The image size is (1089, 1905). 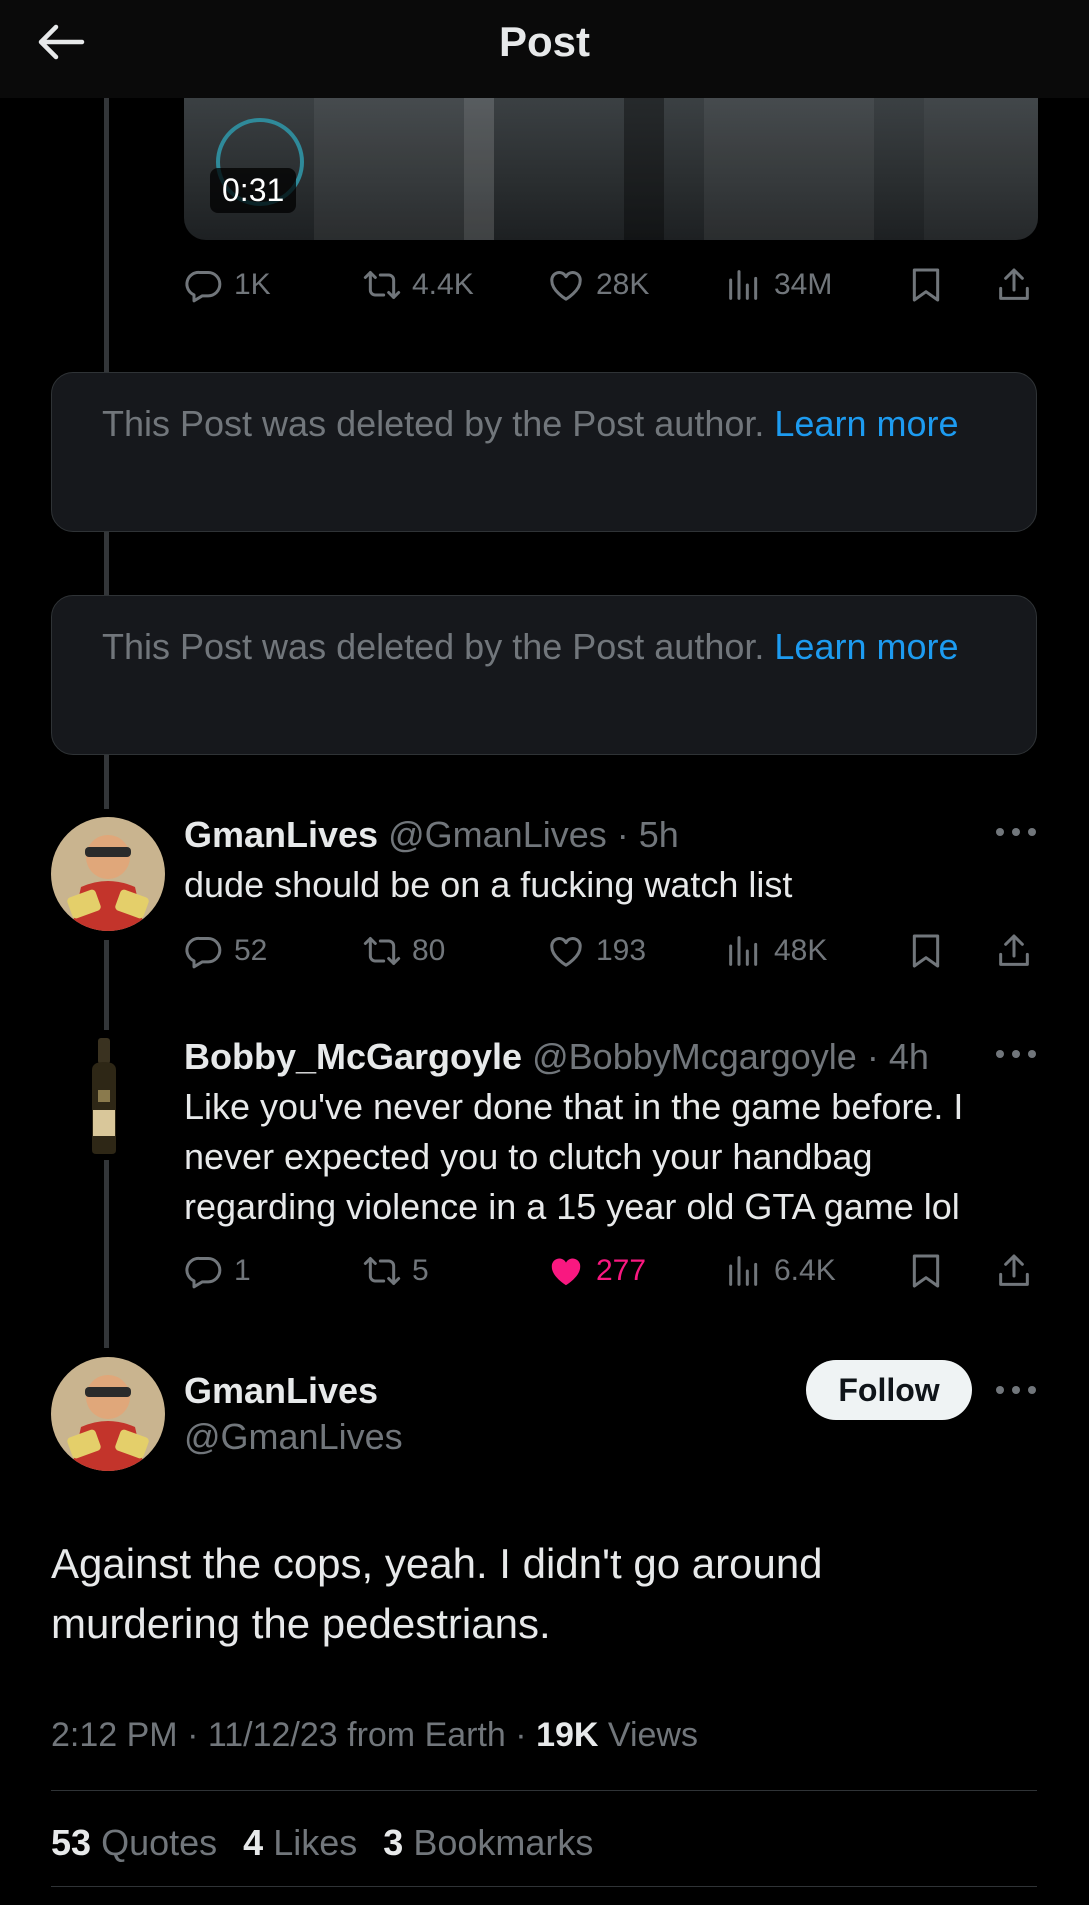 What do you see at coordinates (114, 1735) in the screenshot?
I see `post-time: 2:12 PM` at bounding box center [114, 1735].